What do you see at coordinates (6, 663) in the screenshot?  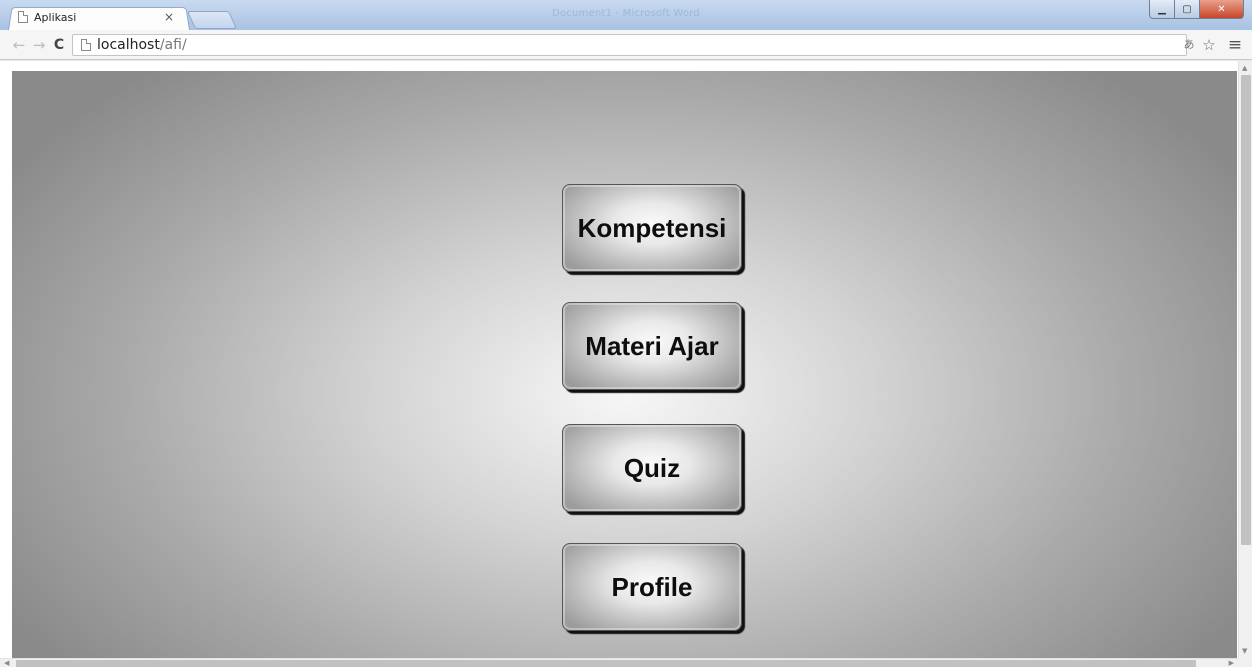 I see `scroll-left-icon: ◀` at bounding box center [6, 663].